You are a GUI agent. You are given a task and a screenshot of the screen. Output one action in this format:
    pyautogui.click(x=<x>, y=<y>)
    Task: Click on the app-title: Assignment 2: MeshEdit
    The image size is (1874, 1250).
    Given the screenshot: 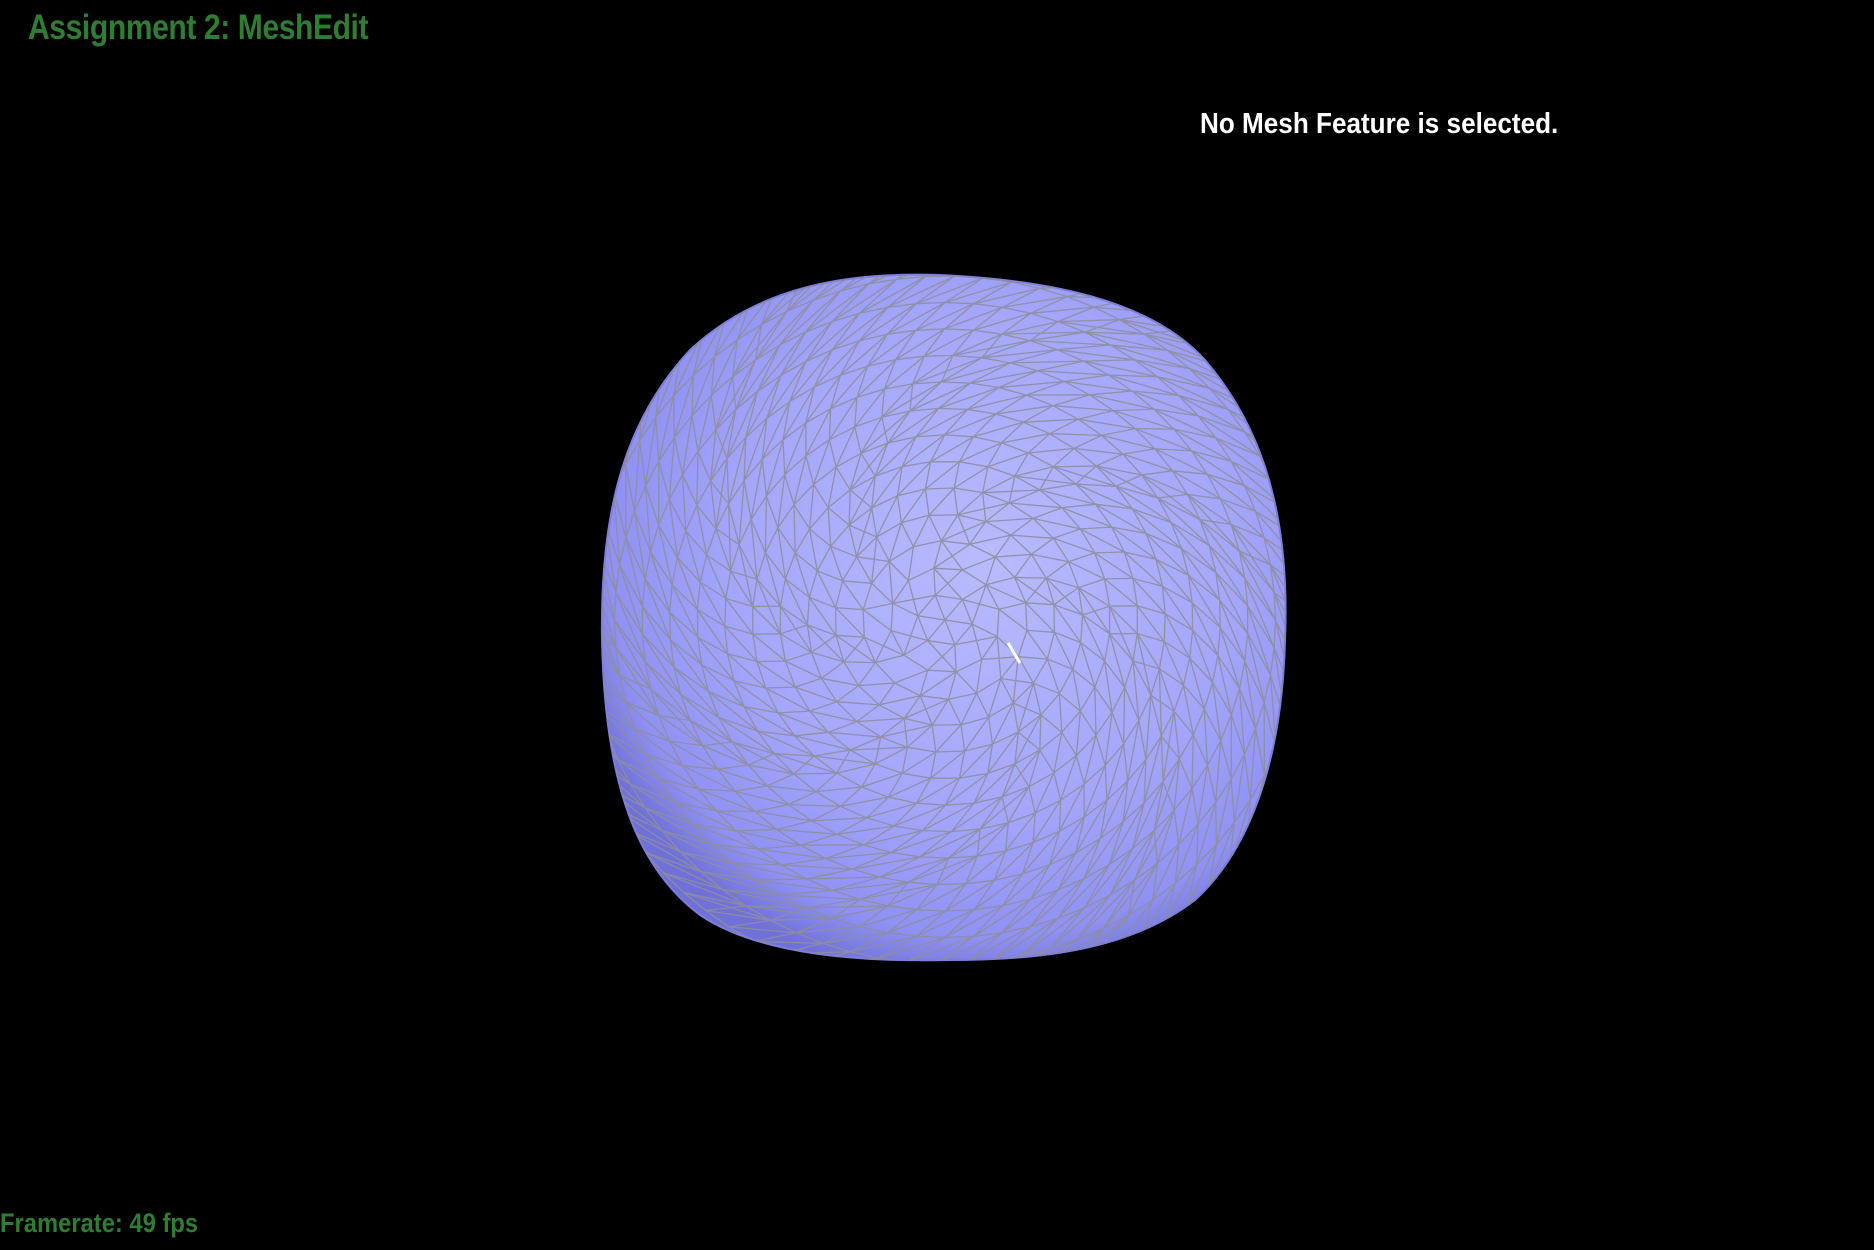 What is the action you would take?
    pyautogui.click(x=198, y=27)
    